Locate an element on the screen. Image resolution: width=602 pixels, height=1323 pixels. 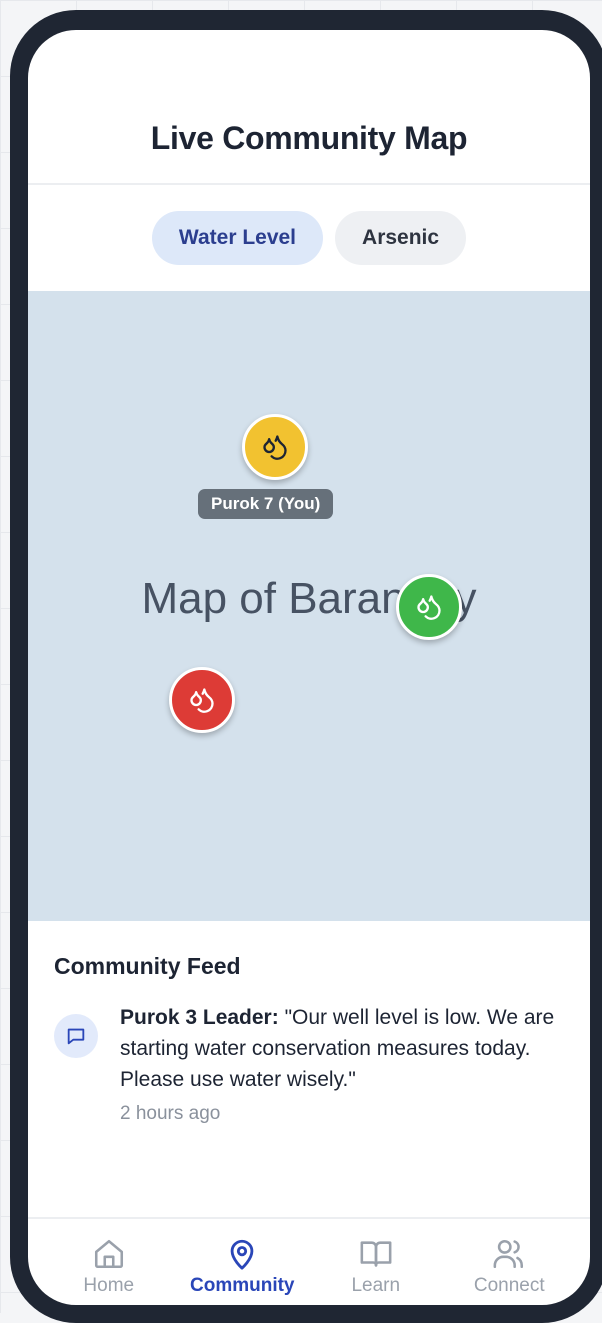
nav-learn-label: Learn is located at coordinates (376, 1285).